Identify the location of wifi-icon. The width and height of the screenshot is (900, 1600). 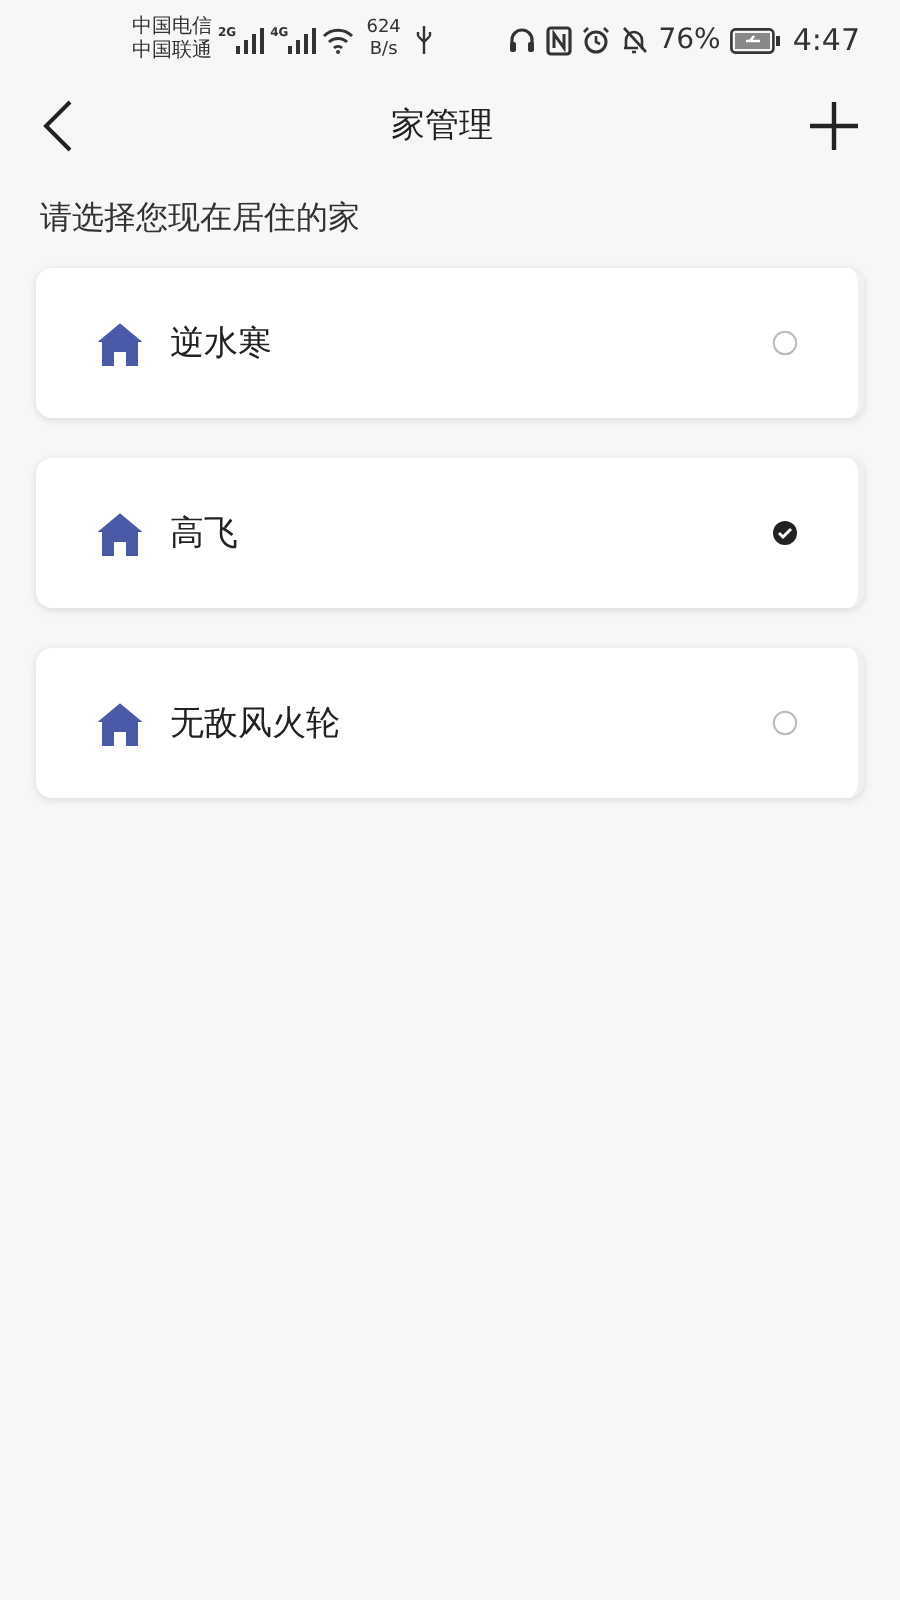
(338, 40).